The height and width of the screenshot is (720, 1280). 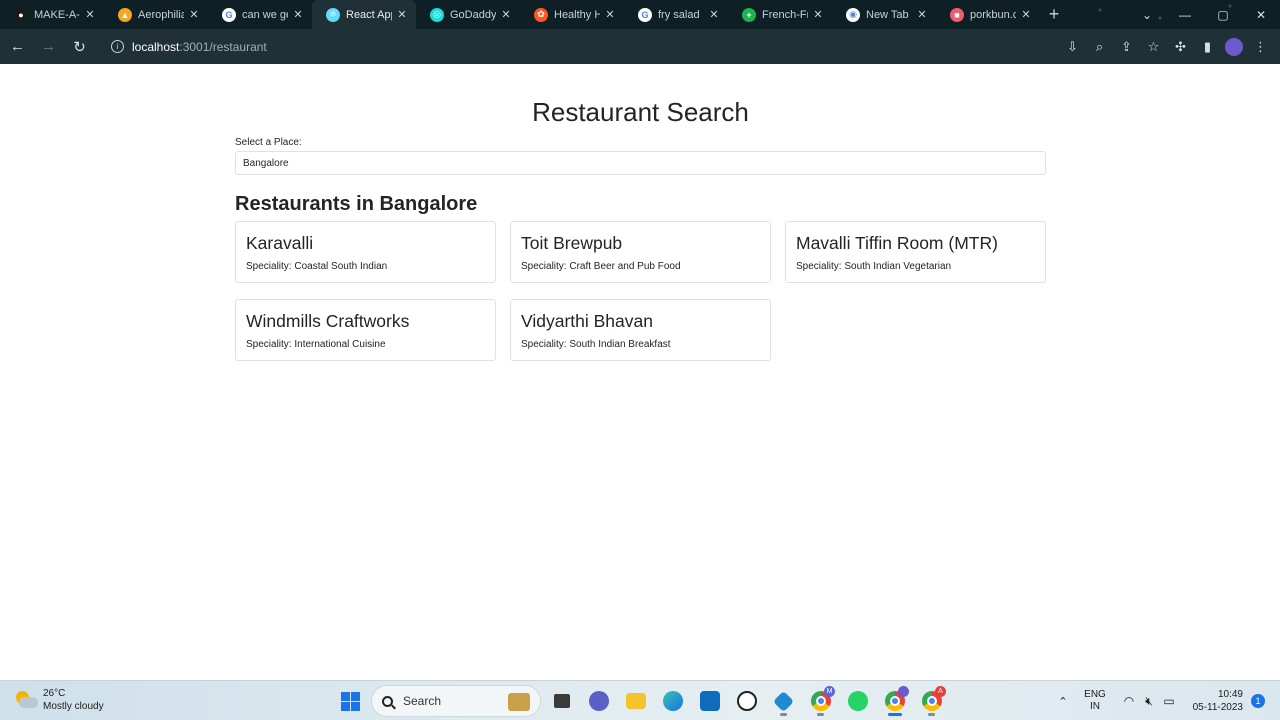 What do you see at coordinates (1223, 14) in the screenshot?
I see `maximize-button: ▢` at bounding box center [1223, 14].